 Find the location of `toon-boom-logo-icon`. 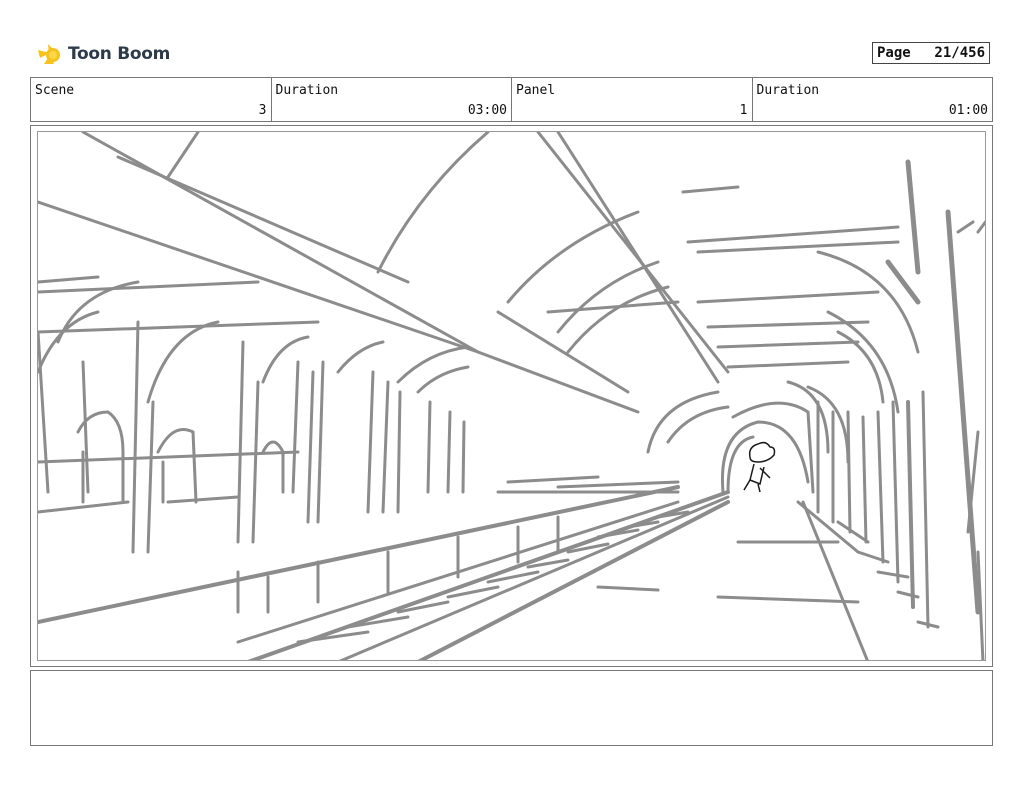

toon-boom-logo-icon is located at coordinates (49, 54).